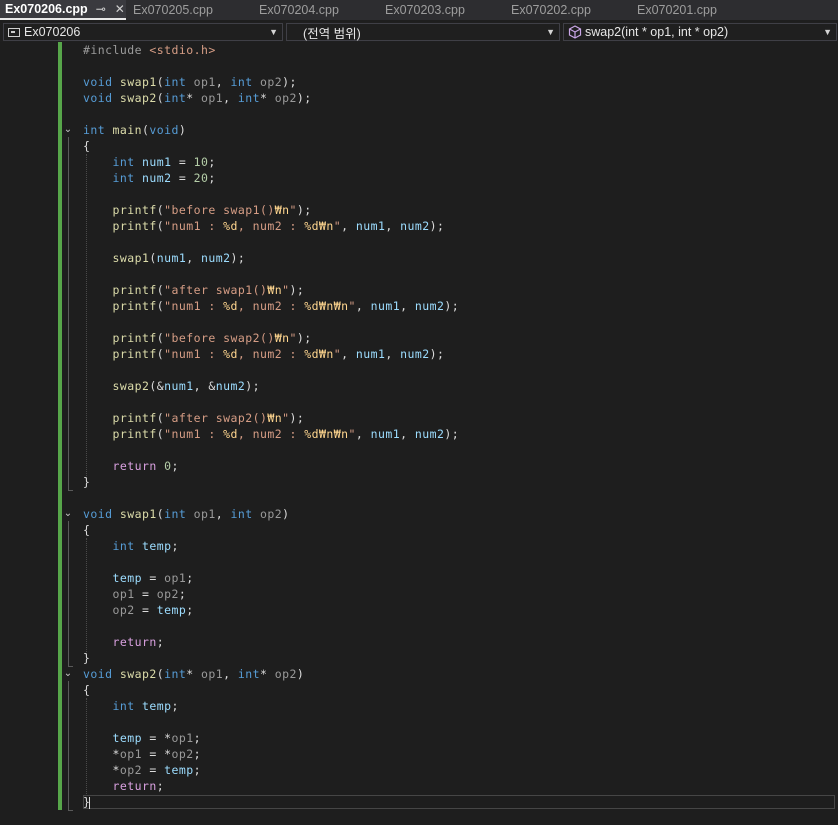 This screenshot has height=825, width=838. I want to click on tab-ex070201: Ex070201.cpp, so click(693, 10).